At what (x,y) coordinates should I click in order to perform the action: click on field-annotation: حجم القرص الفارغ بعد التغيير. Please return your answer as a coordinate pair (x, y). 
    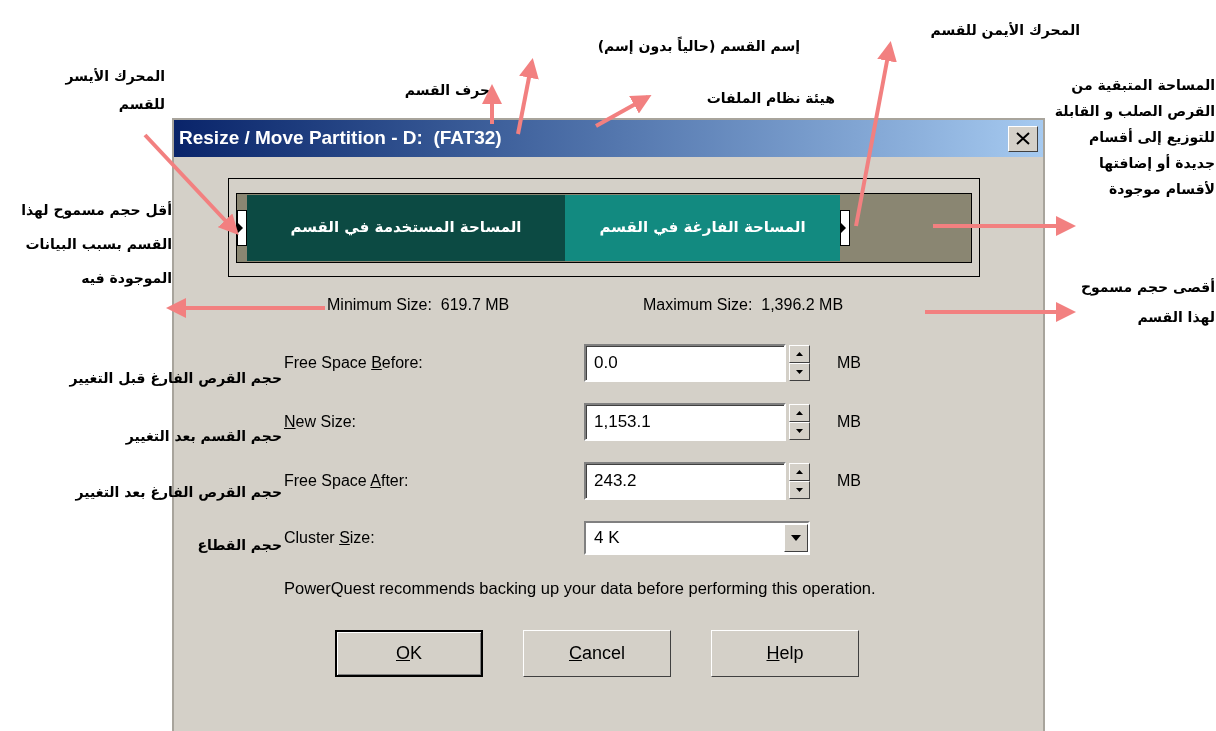
    Looking at the image, I should click on (178, 493).